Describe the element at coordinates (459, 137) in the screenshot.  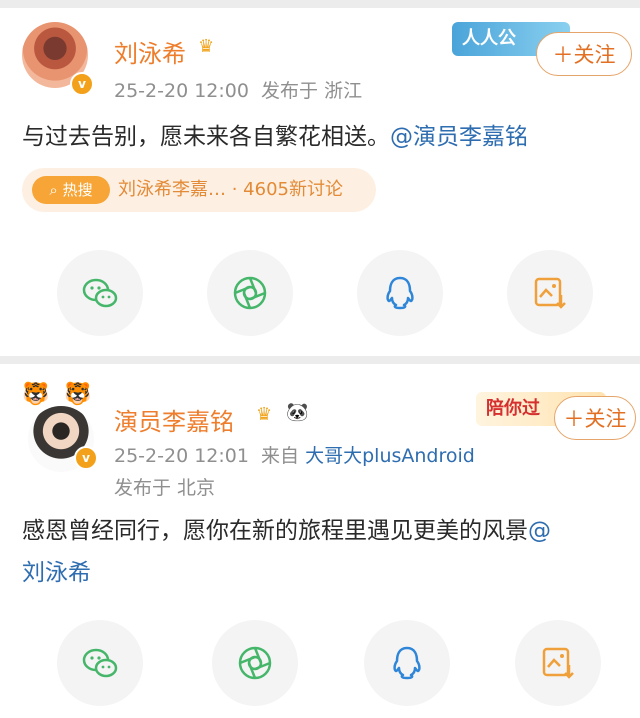
I see `mention-link: @演员李嘉铭` at that location.